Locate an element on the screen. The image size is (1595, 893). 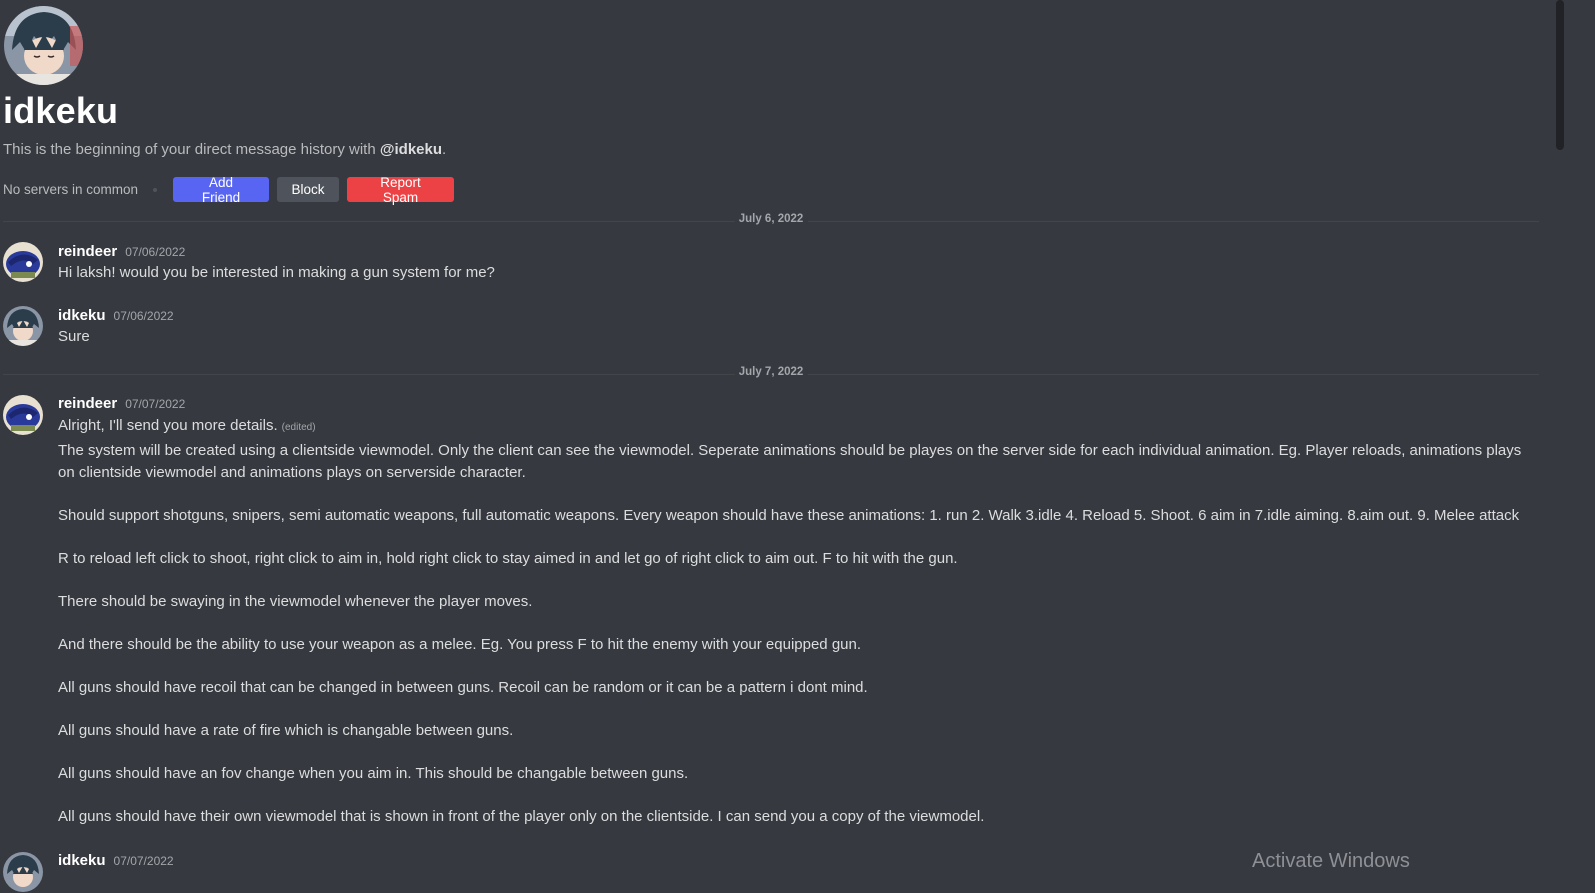
separator-dot is located at coordinates (155, 189).